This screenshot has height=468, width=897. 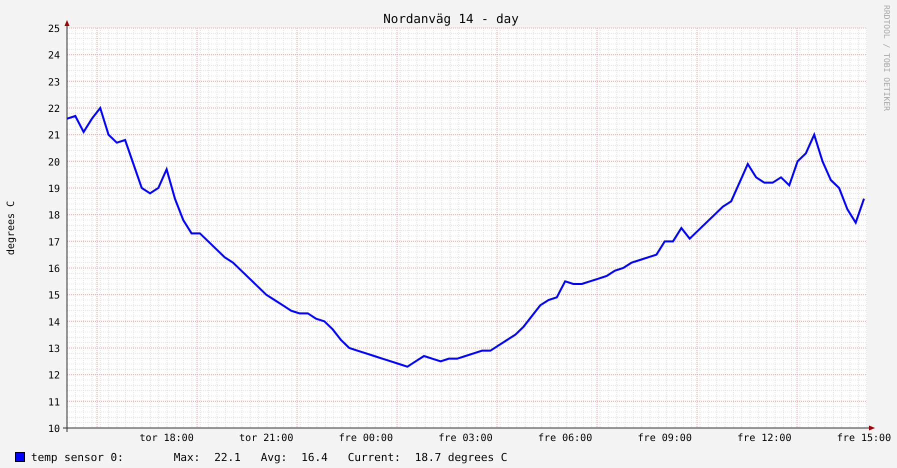 What do you see at coordinates (54, 162) in the screenshot?
I see `axis-label: 20` at bounding box center [54, 162].